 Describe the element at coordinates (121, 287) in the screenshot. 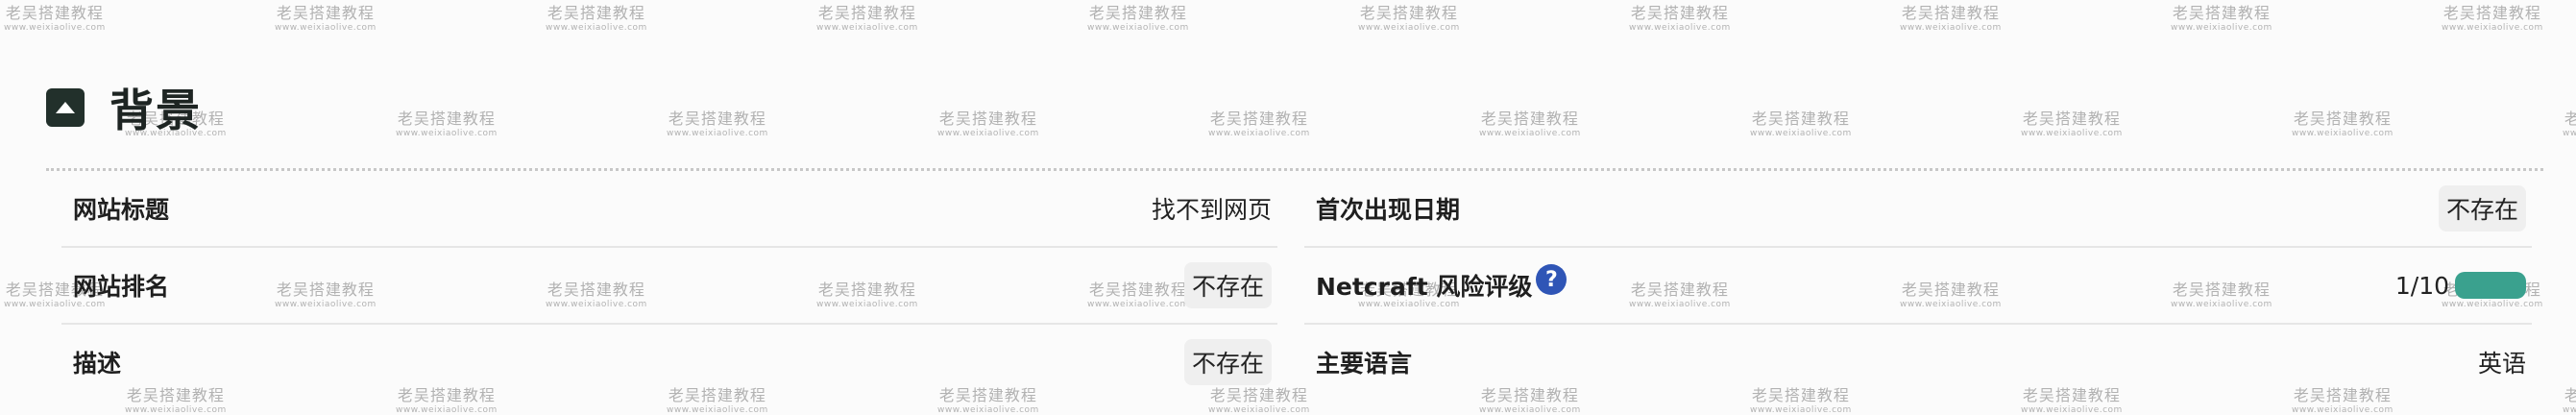

I see `site-rank-label: 网站排名` at that location.